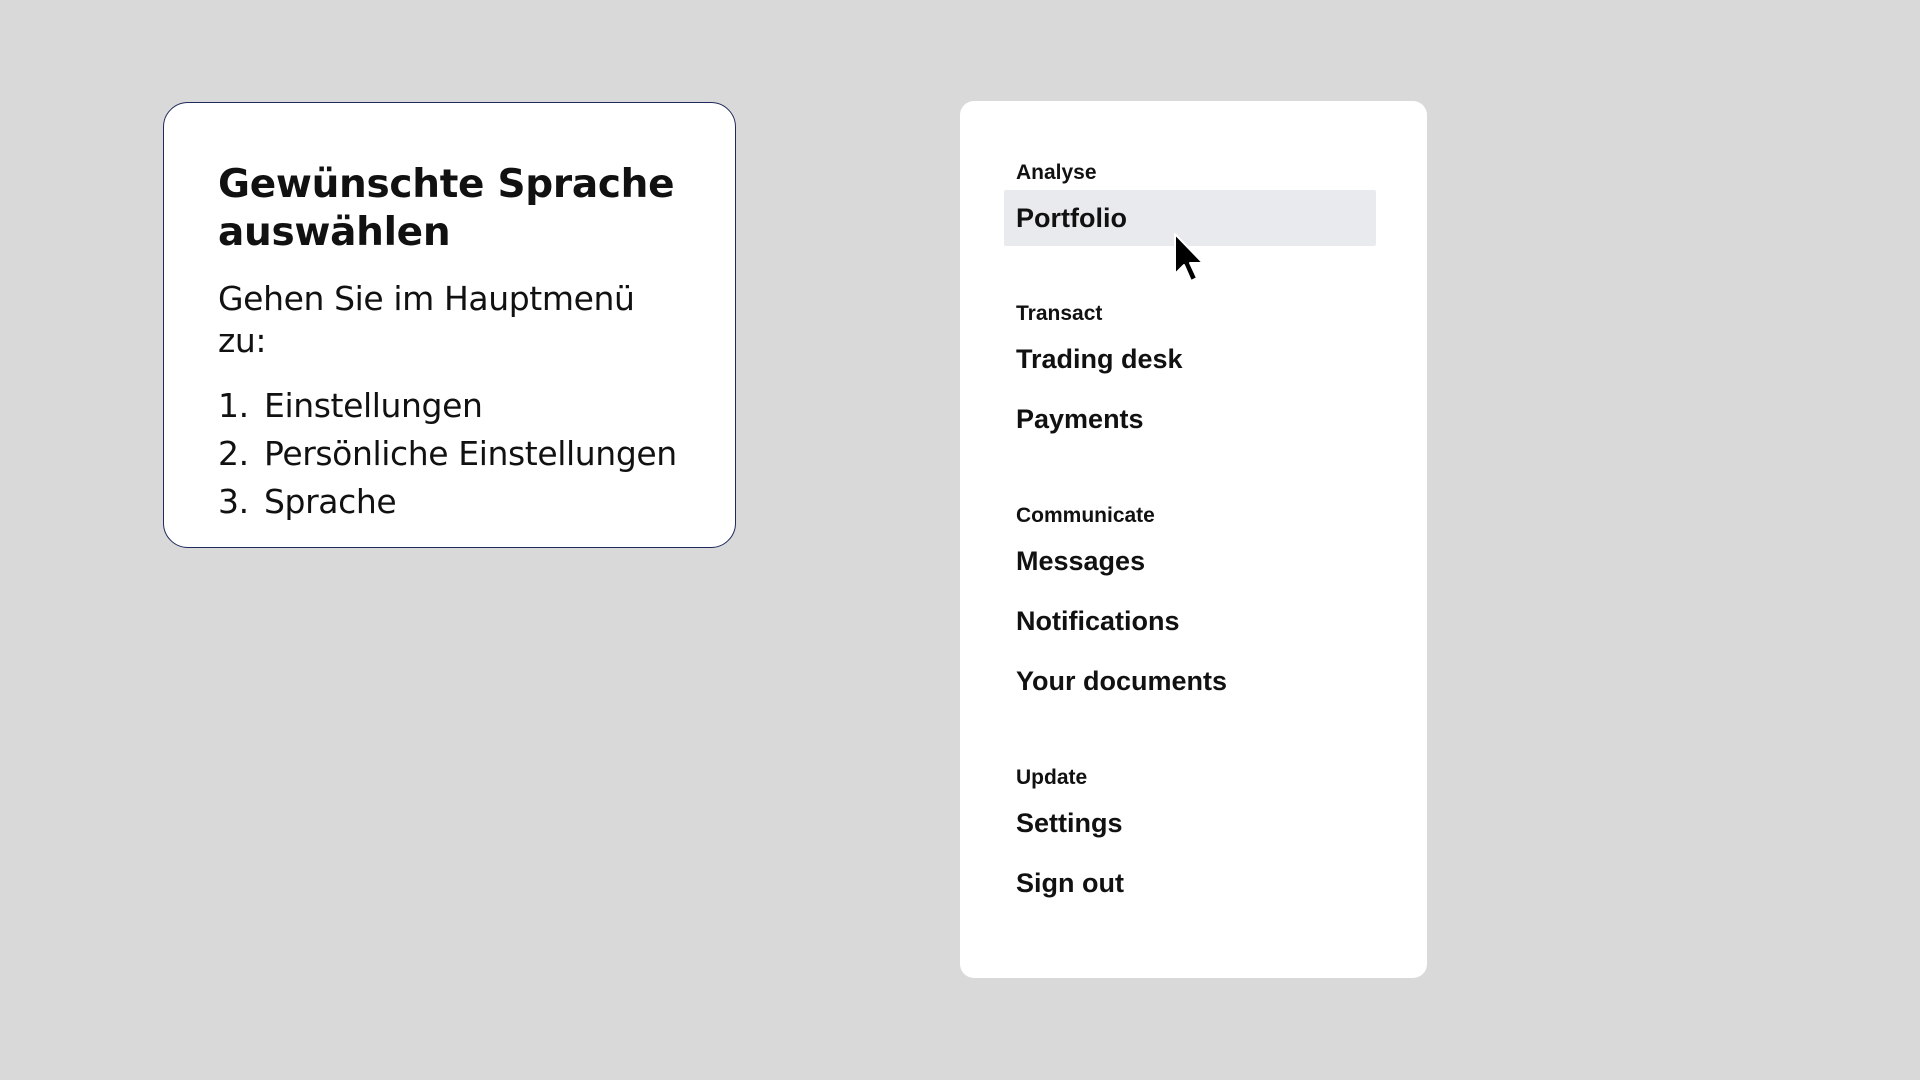 The height and width of the screenshot is (1080, 1920). Describe the element at coordinates (450, 502) in the screenshot. I see `instruction-step: 3. Sprache` at that location.